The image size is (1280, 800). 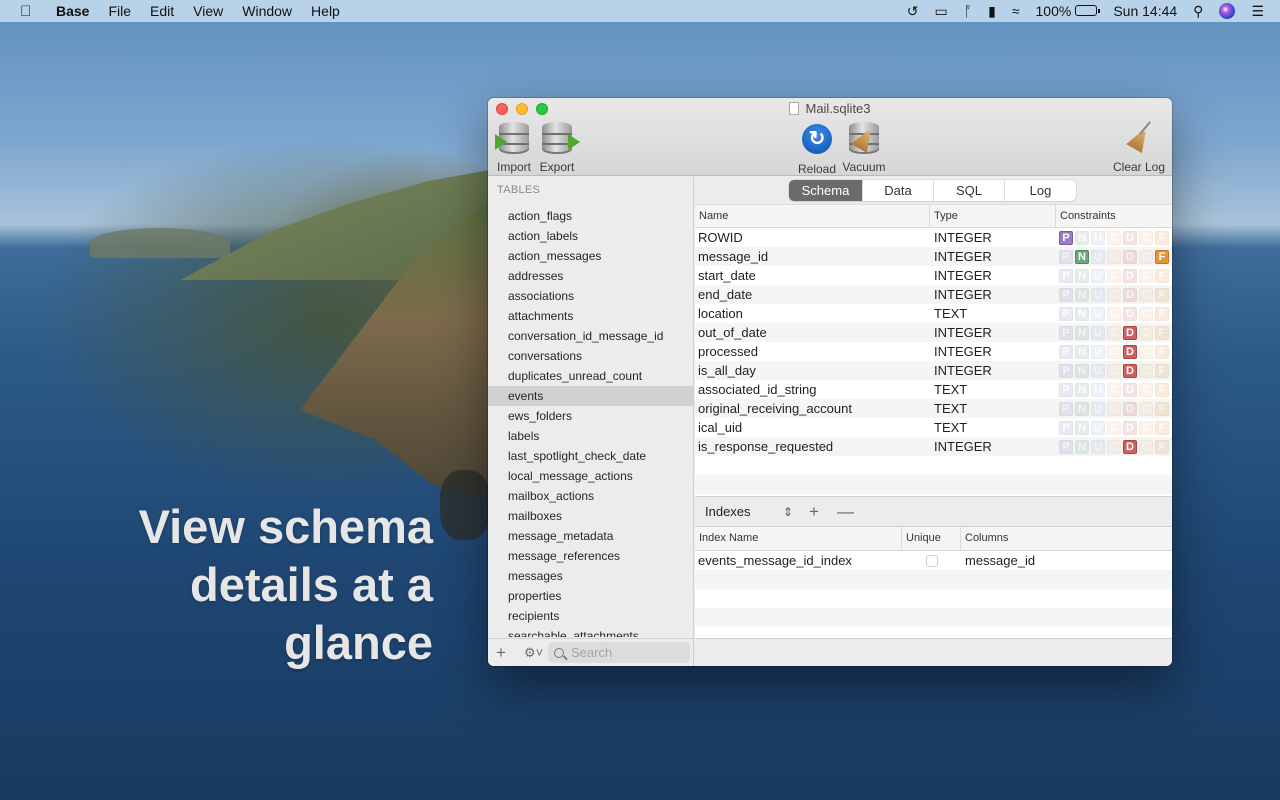 I want to click on schema-row: associated_id_string TEXT P N U C D C F, so click(x=933, y=389).